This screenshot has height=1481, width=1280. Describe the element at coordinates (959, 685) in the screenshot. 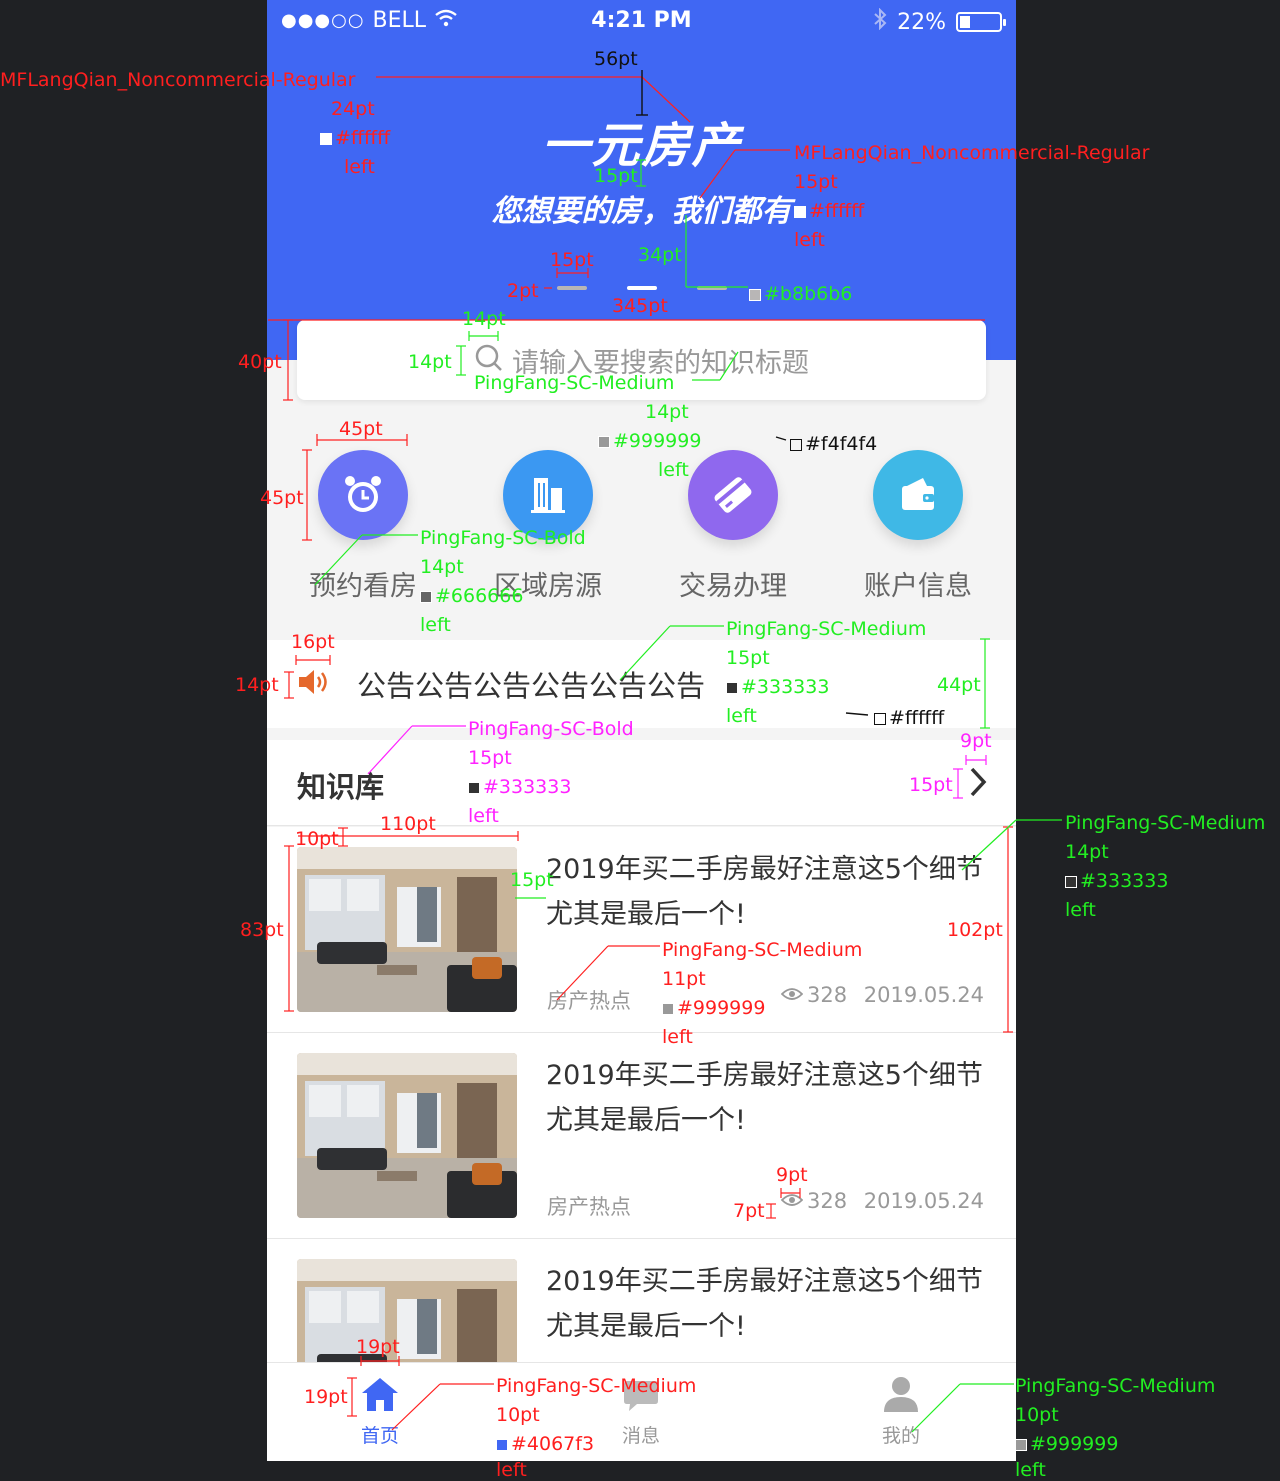

I see `spec-label: 44pt` at that location.